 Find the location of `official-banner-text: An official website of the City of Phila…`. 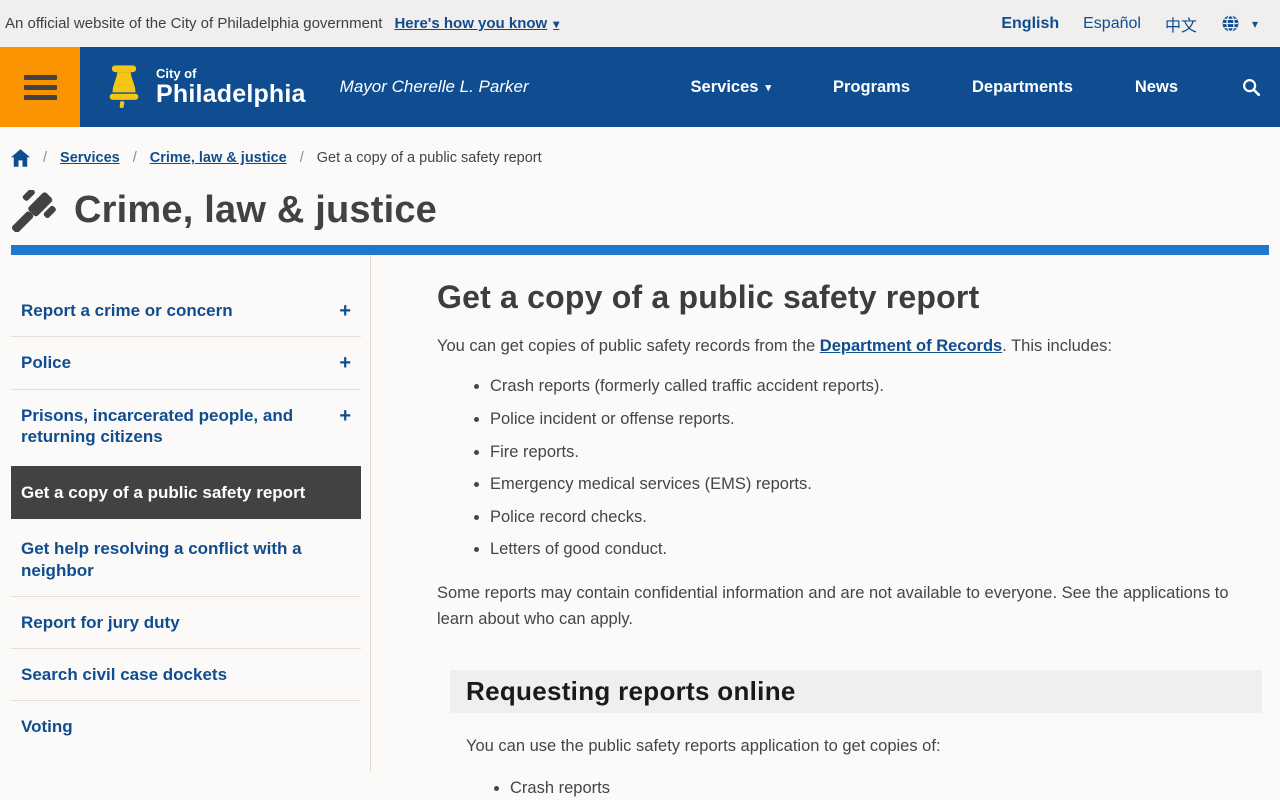

official-banner-text: An official website of the City of Phila… is located at coordinates (194, 23).